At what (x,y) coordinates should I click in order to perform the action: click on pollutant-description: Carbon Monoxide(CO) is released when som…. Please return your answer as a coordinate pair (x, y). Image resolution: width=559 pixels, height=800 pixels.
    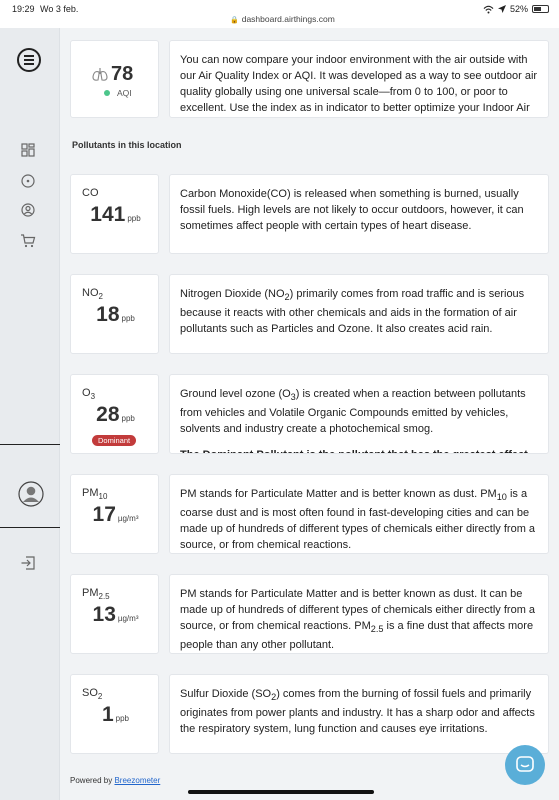
    Looking at the image, I should click on (359, 210).